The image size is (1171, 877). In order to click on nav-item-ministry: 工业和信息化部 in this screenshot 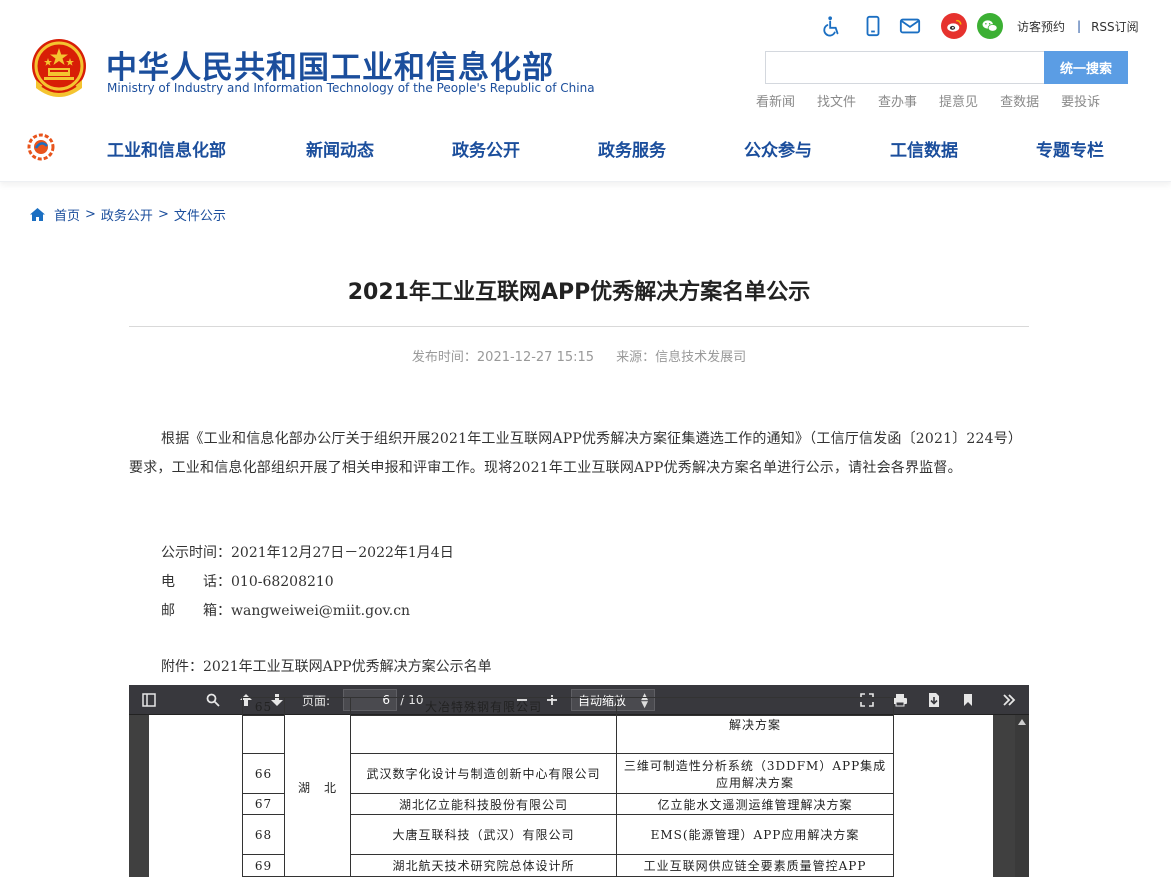, I will do `click(166, 148)`.